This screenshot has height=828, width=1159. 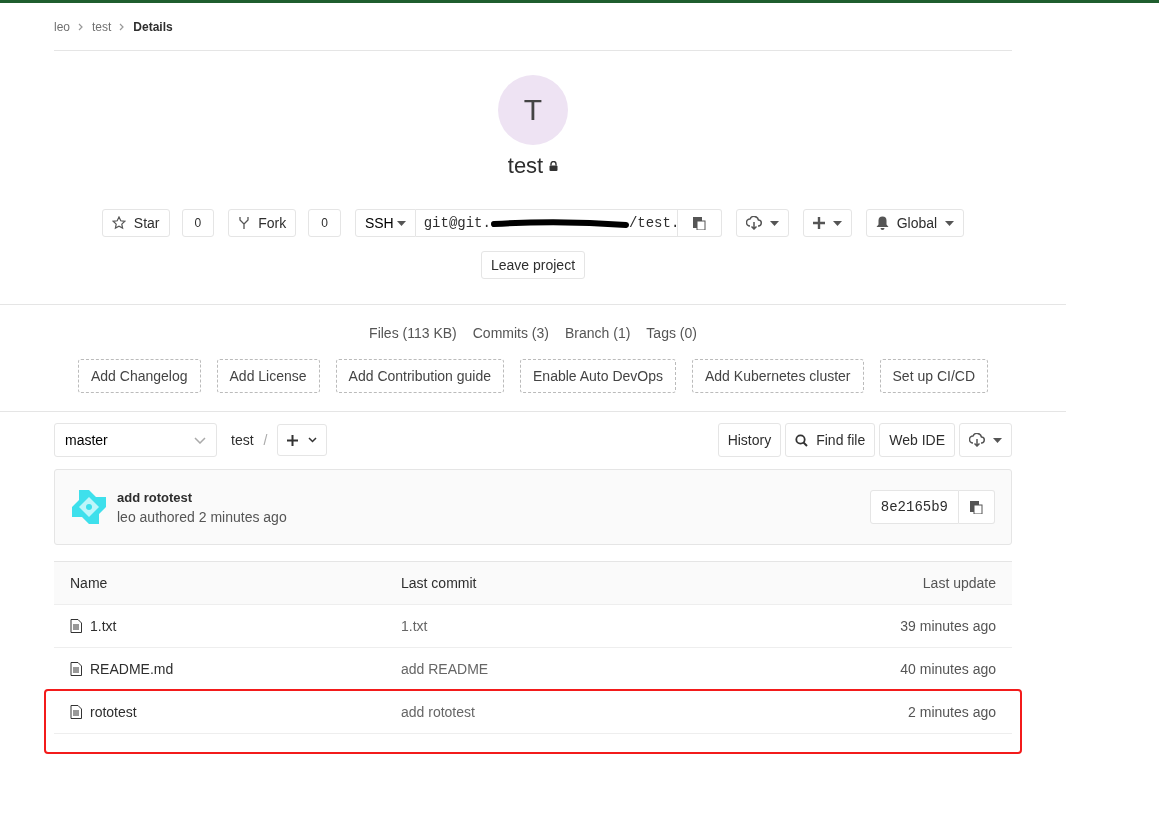 What do you see at coordinates (262, 223) in the screenshot?
I see `fork-button: Fork` at bounding box center [262, 223].